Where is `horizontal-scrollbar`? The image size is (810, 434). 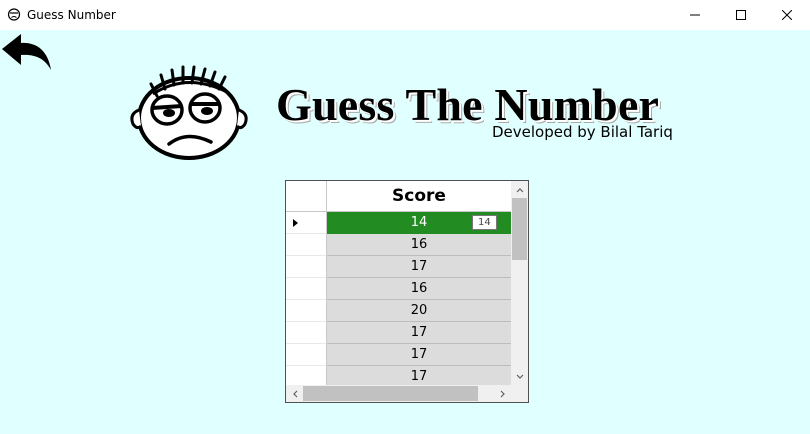
horizontal-scrollbar is located at coordinates (398, 393).